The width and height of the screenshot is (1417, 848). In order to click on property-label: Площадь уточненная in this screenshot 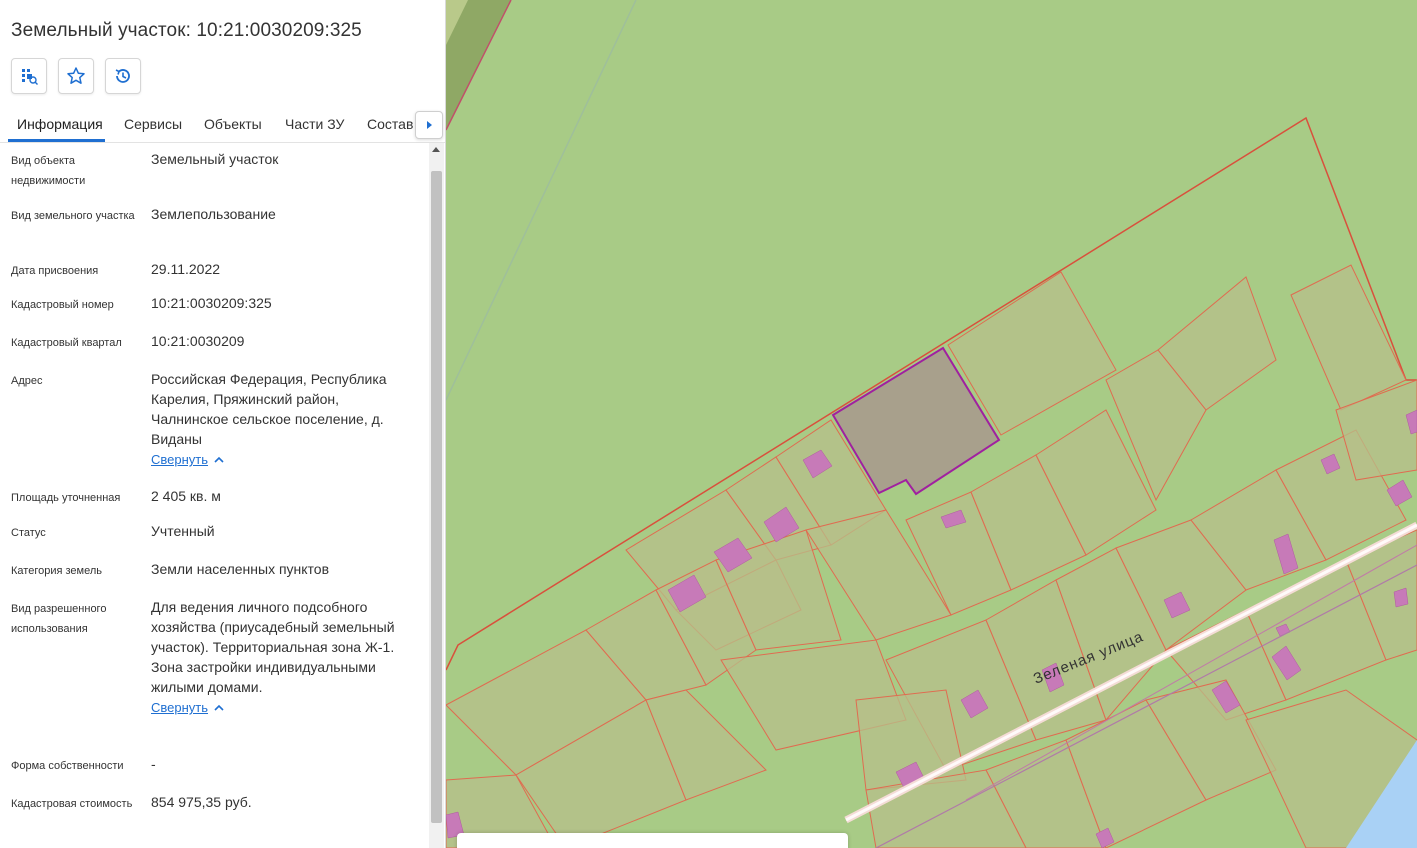, I will do `click(66, 498)`.